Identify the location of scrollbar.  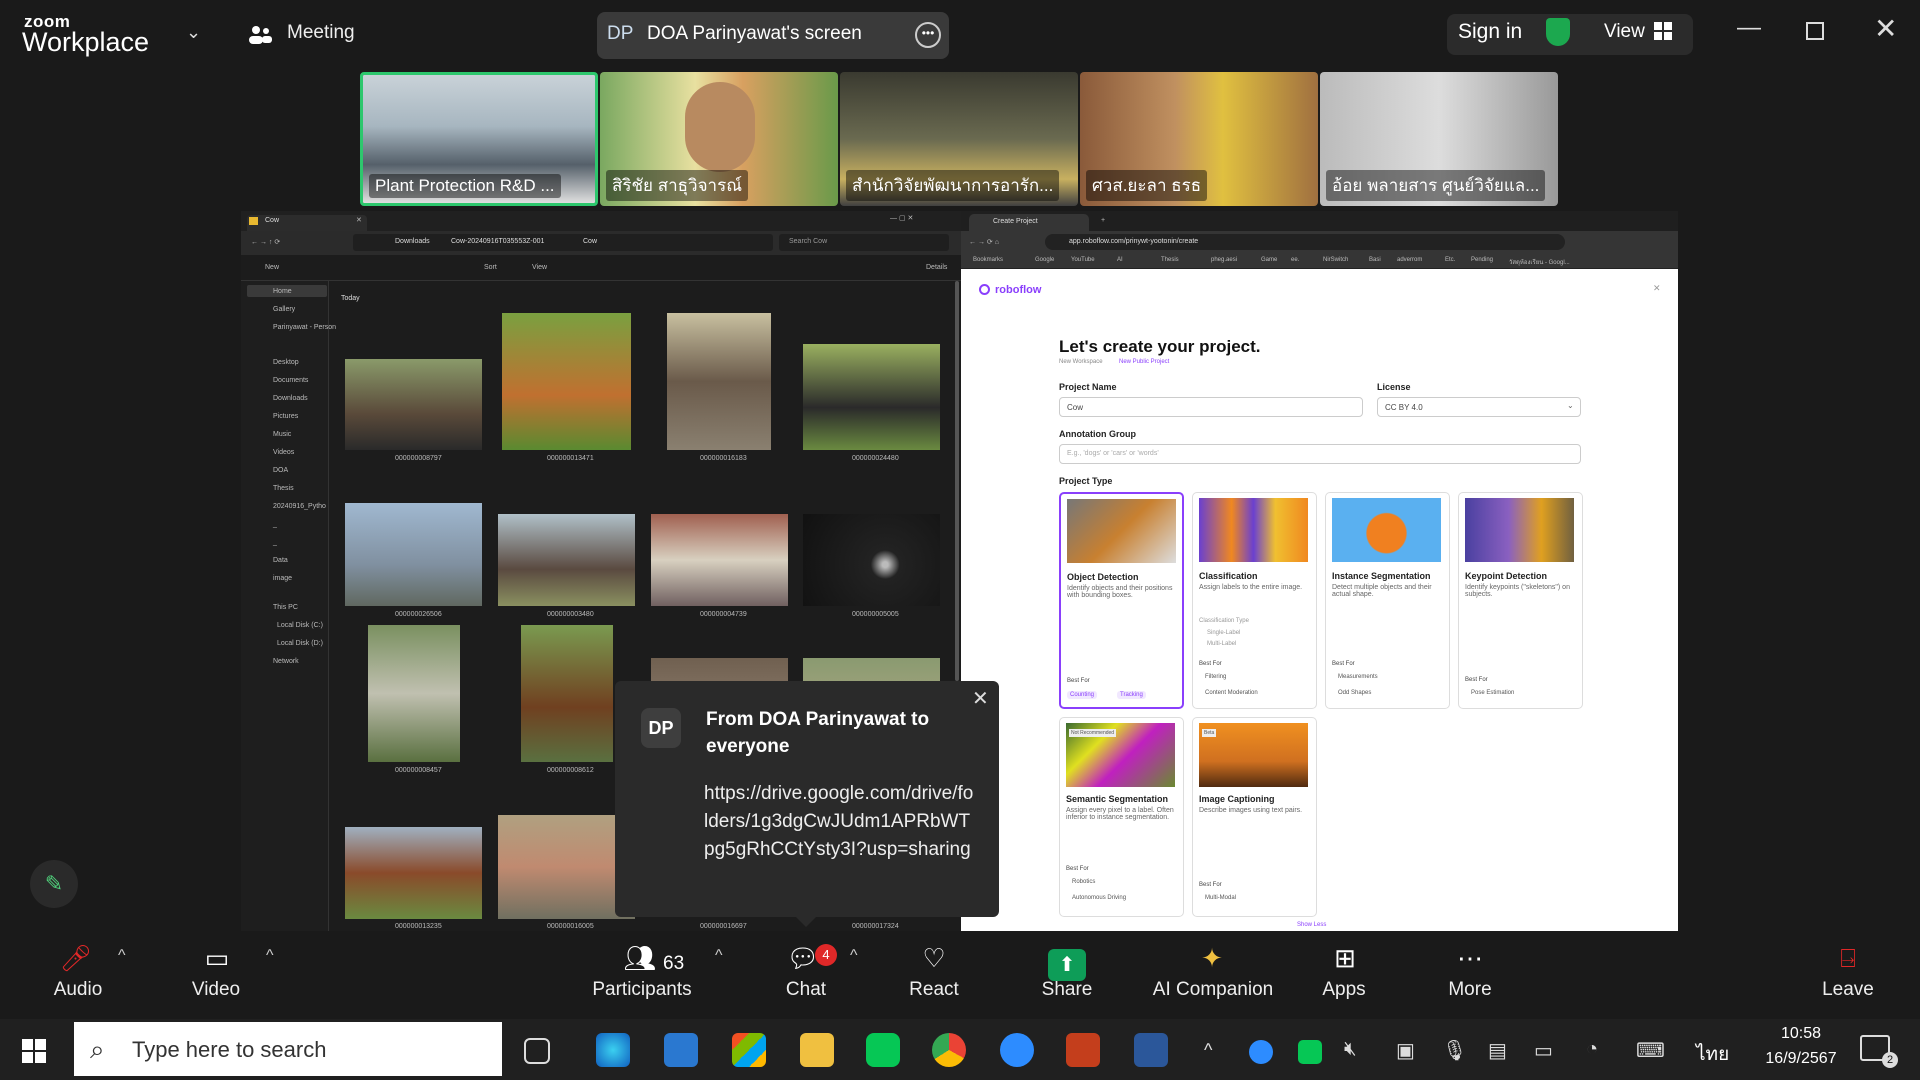
(957, 481).